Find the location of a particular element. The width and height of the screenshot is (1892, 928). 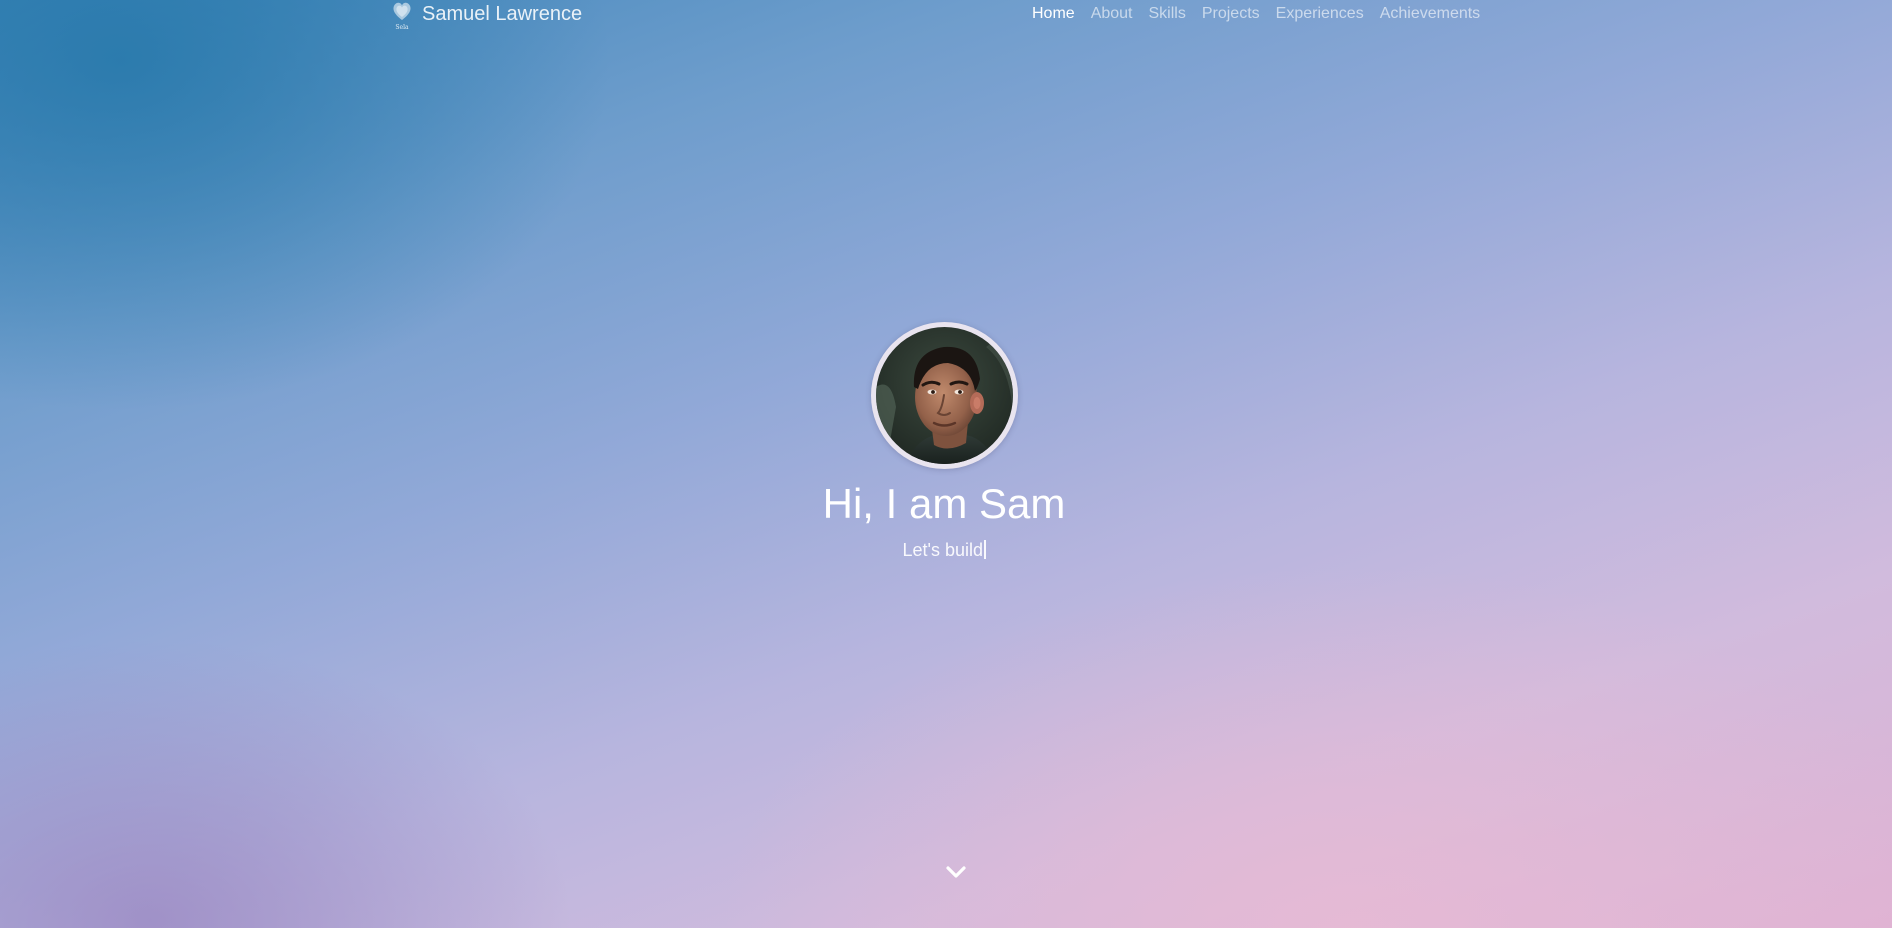

chevron-down-icon is located at coordinates (956, 872).